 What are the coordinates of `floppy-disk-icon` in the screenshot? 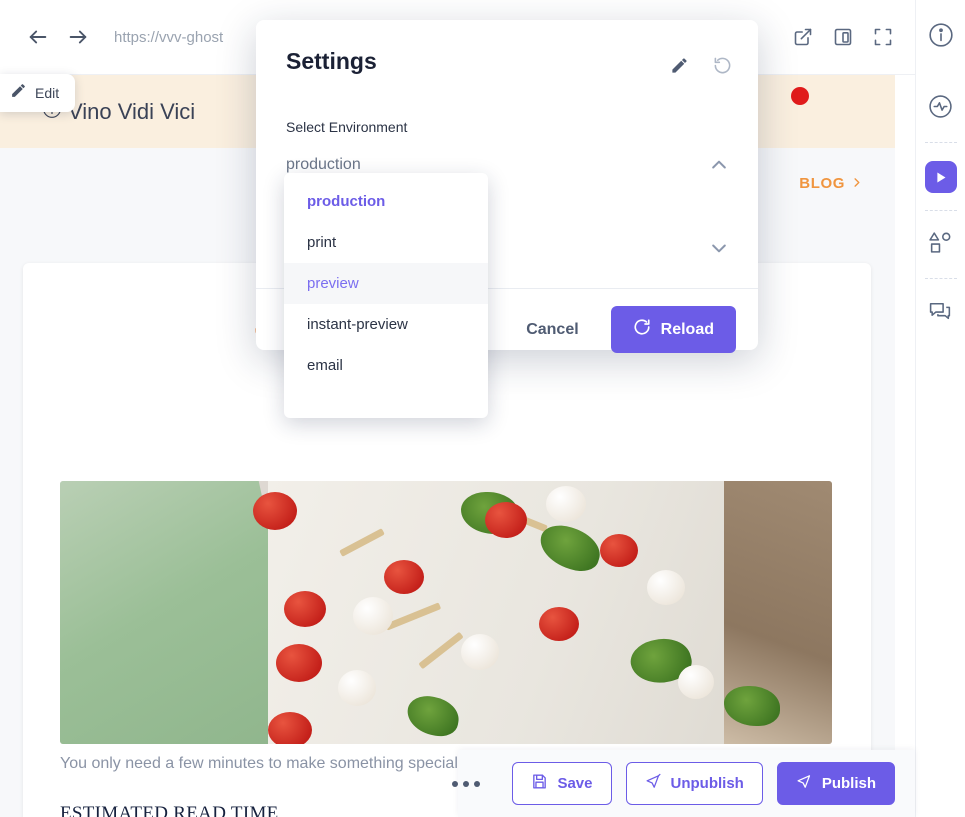 It's located at (539, 783).